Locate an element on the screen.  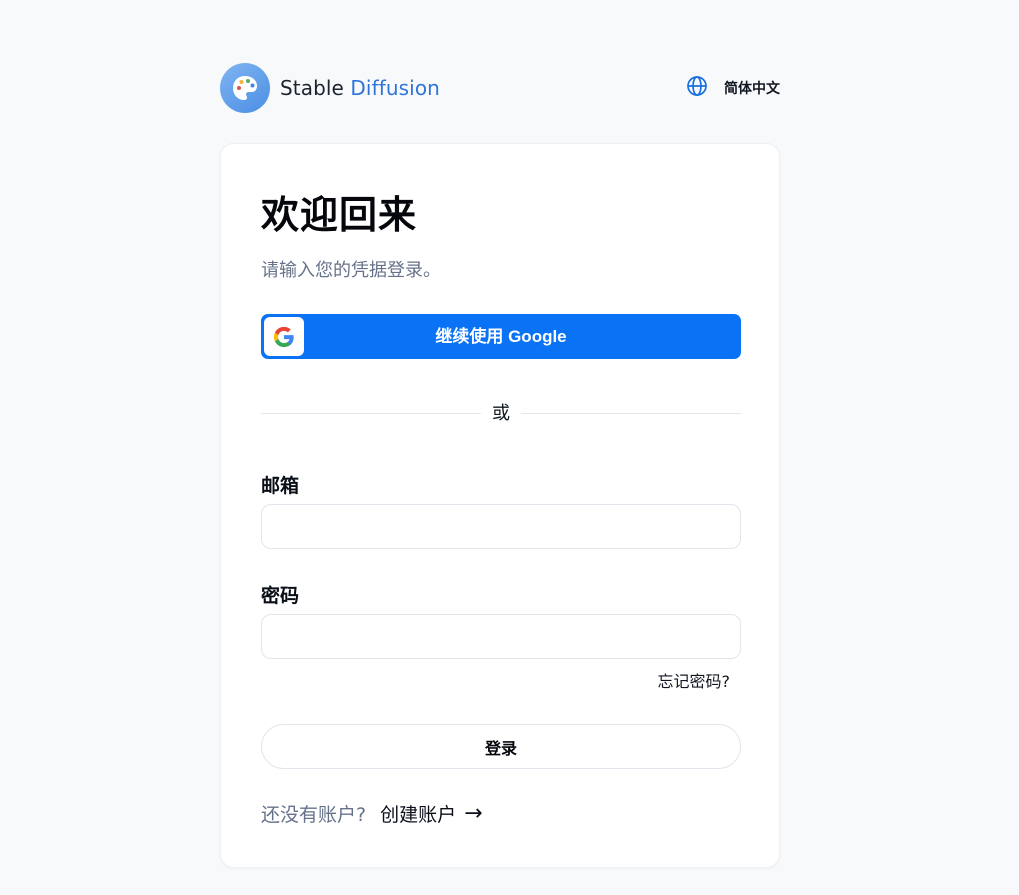
password-field is located at coordinates (501, 636).